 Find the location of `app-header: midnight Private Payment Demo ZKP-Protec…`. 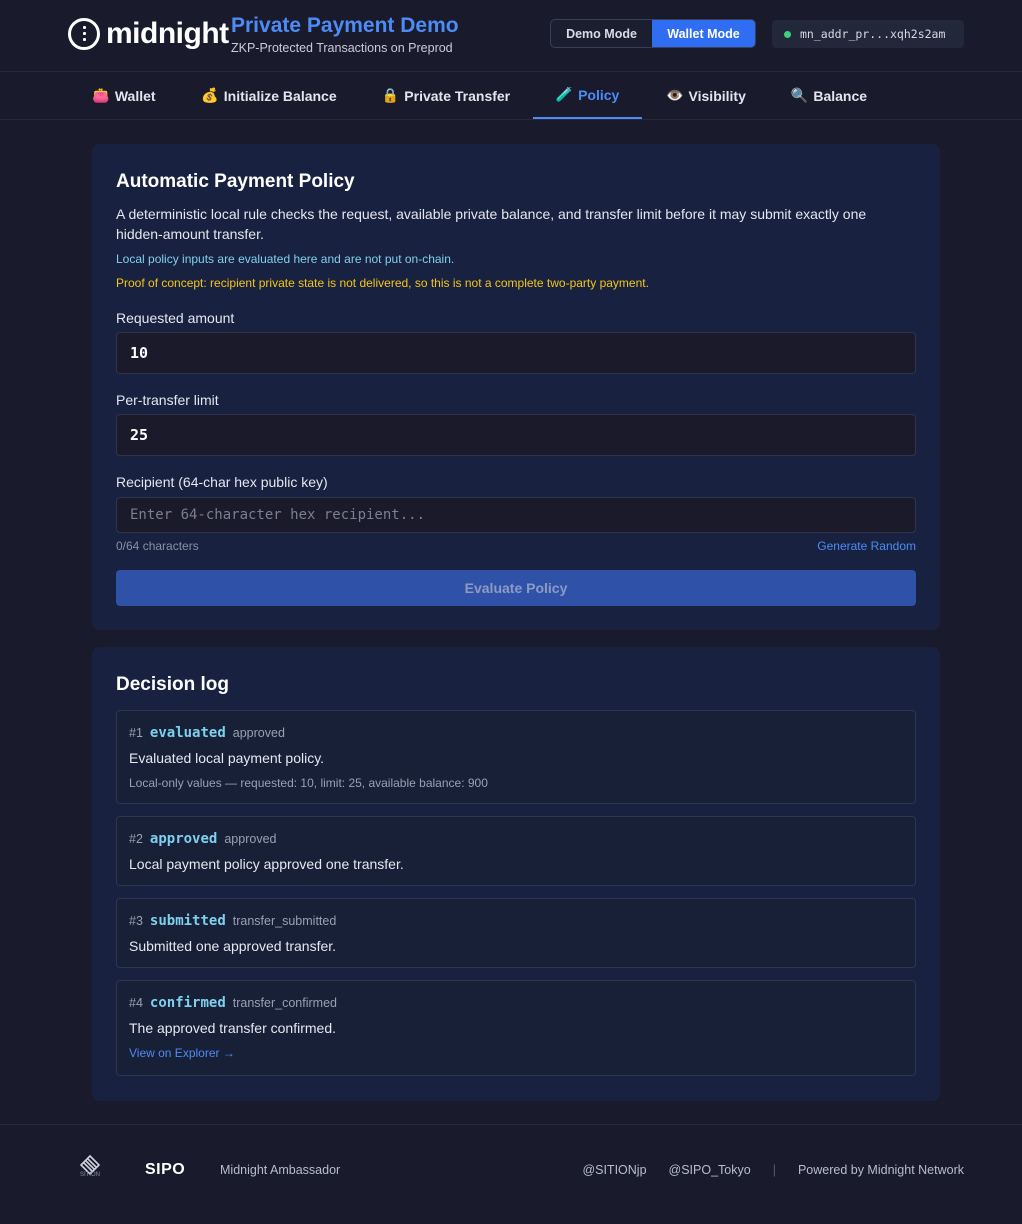

app-header: midnight Private Payment Demo ZKP-Protec… is located at coordinates (511, 36).